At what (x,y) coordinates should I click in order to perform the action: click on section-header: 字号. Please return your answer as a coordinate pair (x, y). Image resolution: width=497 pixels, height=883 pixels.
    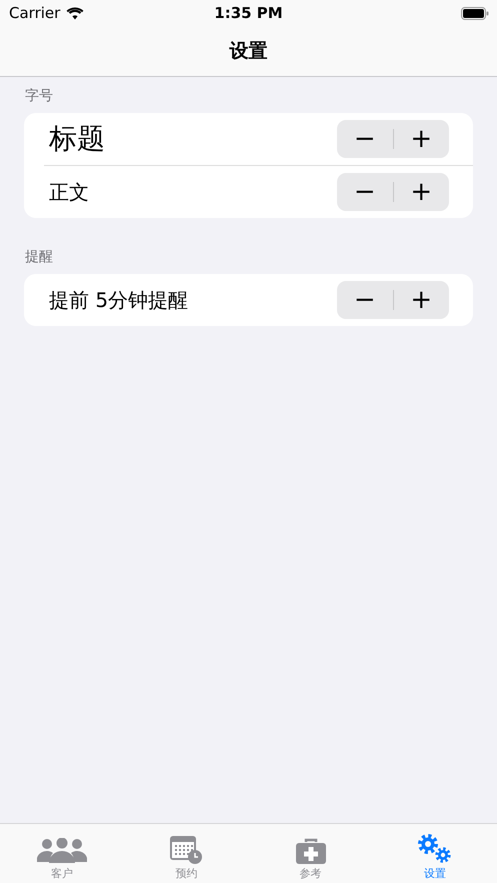
    Looking at the image, I should click on (39, 96).